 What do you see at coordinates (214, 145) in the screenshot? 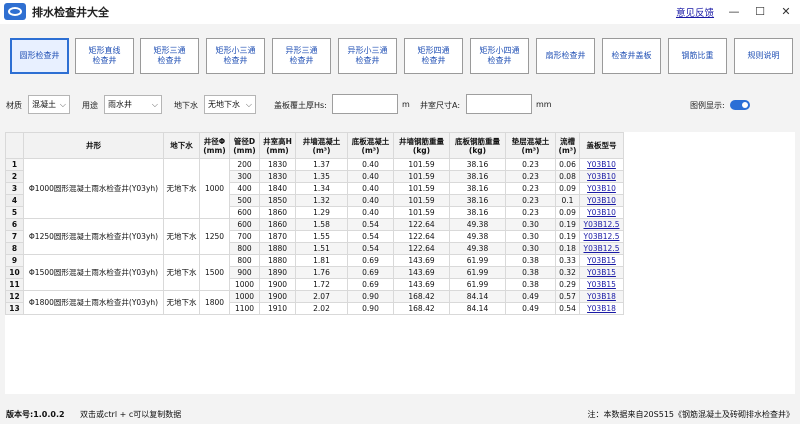
I see `header-diameter: 井径Φ (mm)` at bounding box center [214, 145].